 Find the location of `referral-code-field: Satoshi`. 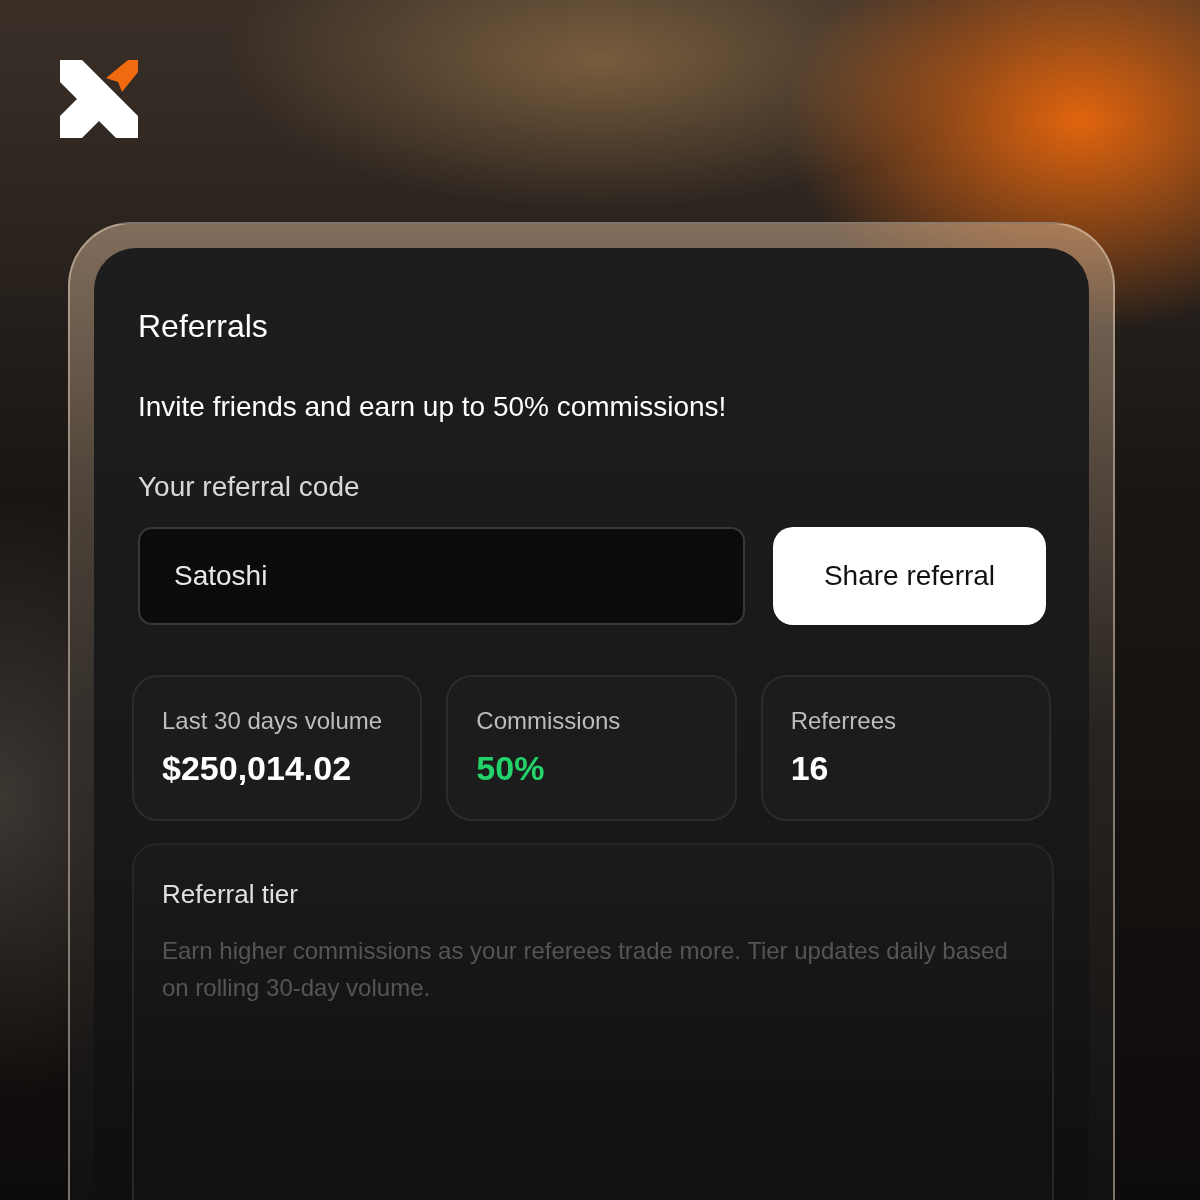

referral-code-field: Satoshi is located at coordinates (441, 576).